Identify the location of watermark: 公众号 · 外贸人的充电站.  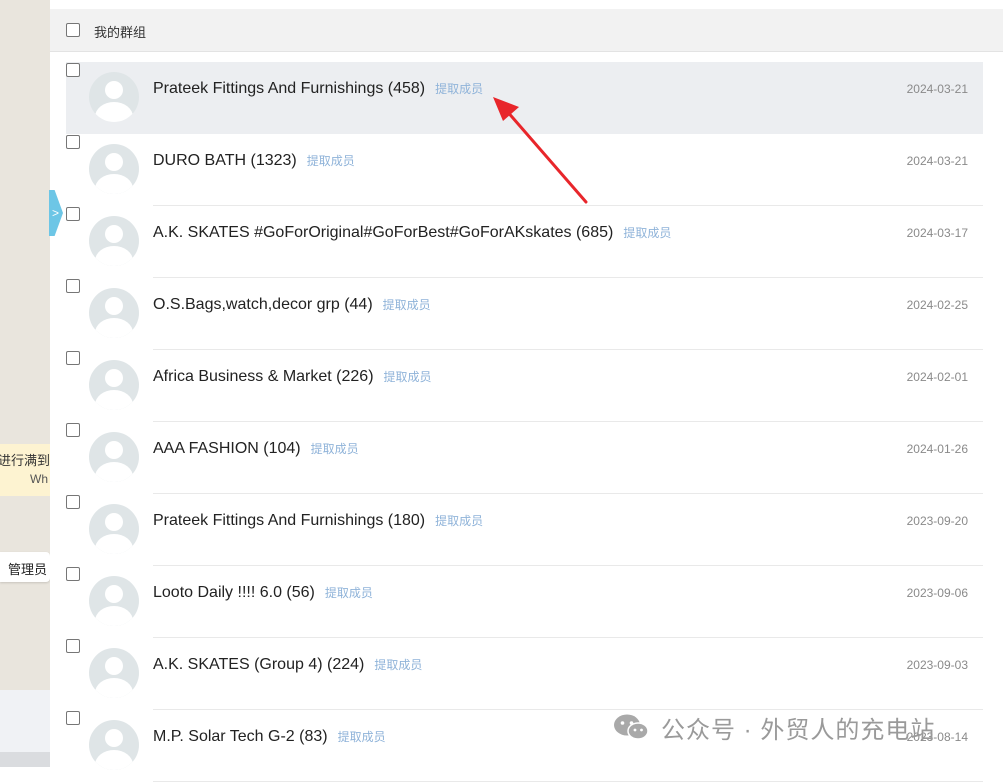
(774, 727).